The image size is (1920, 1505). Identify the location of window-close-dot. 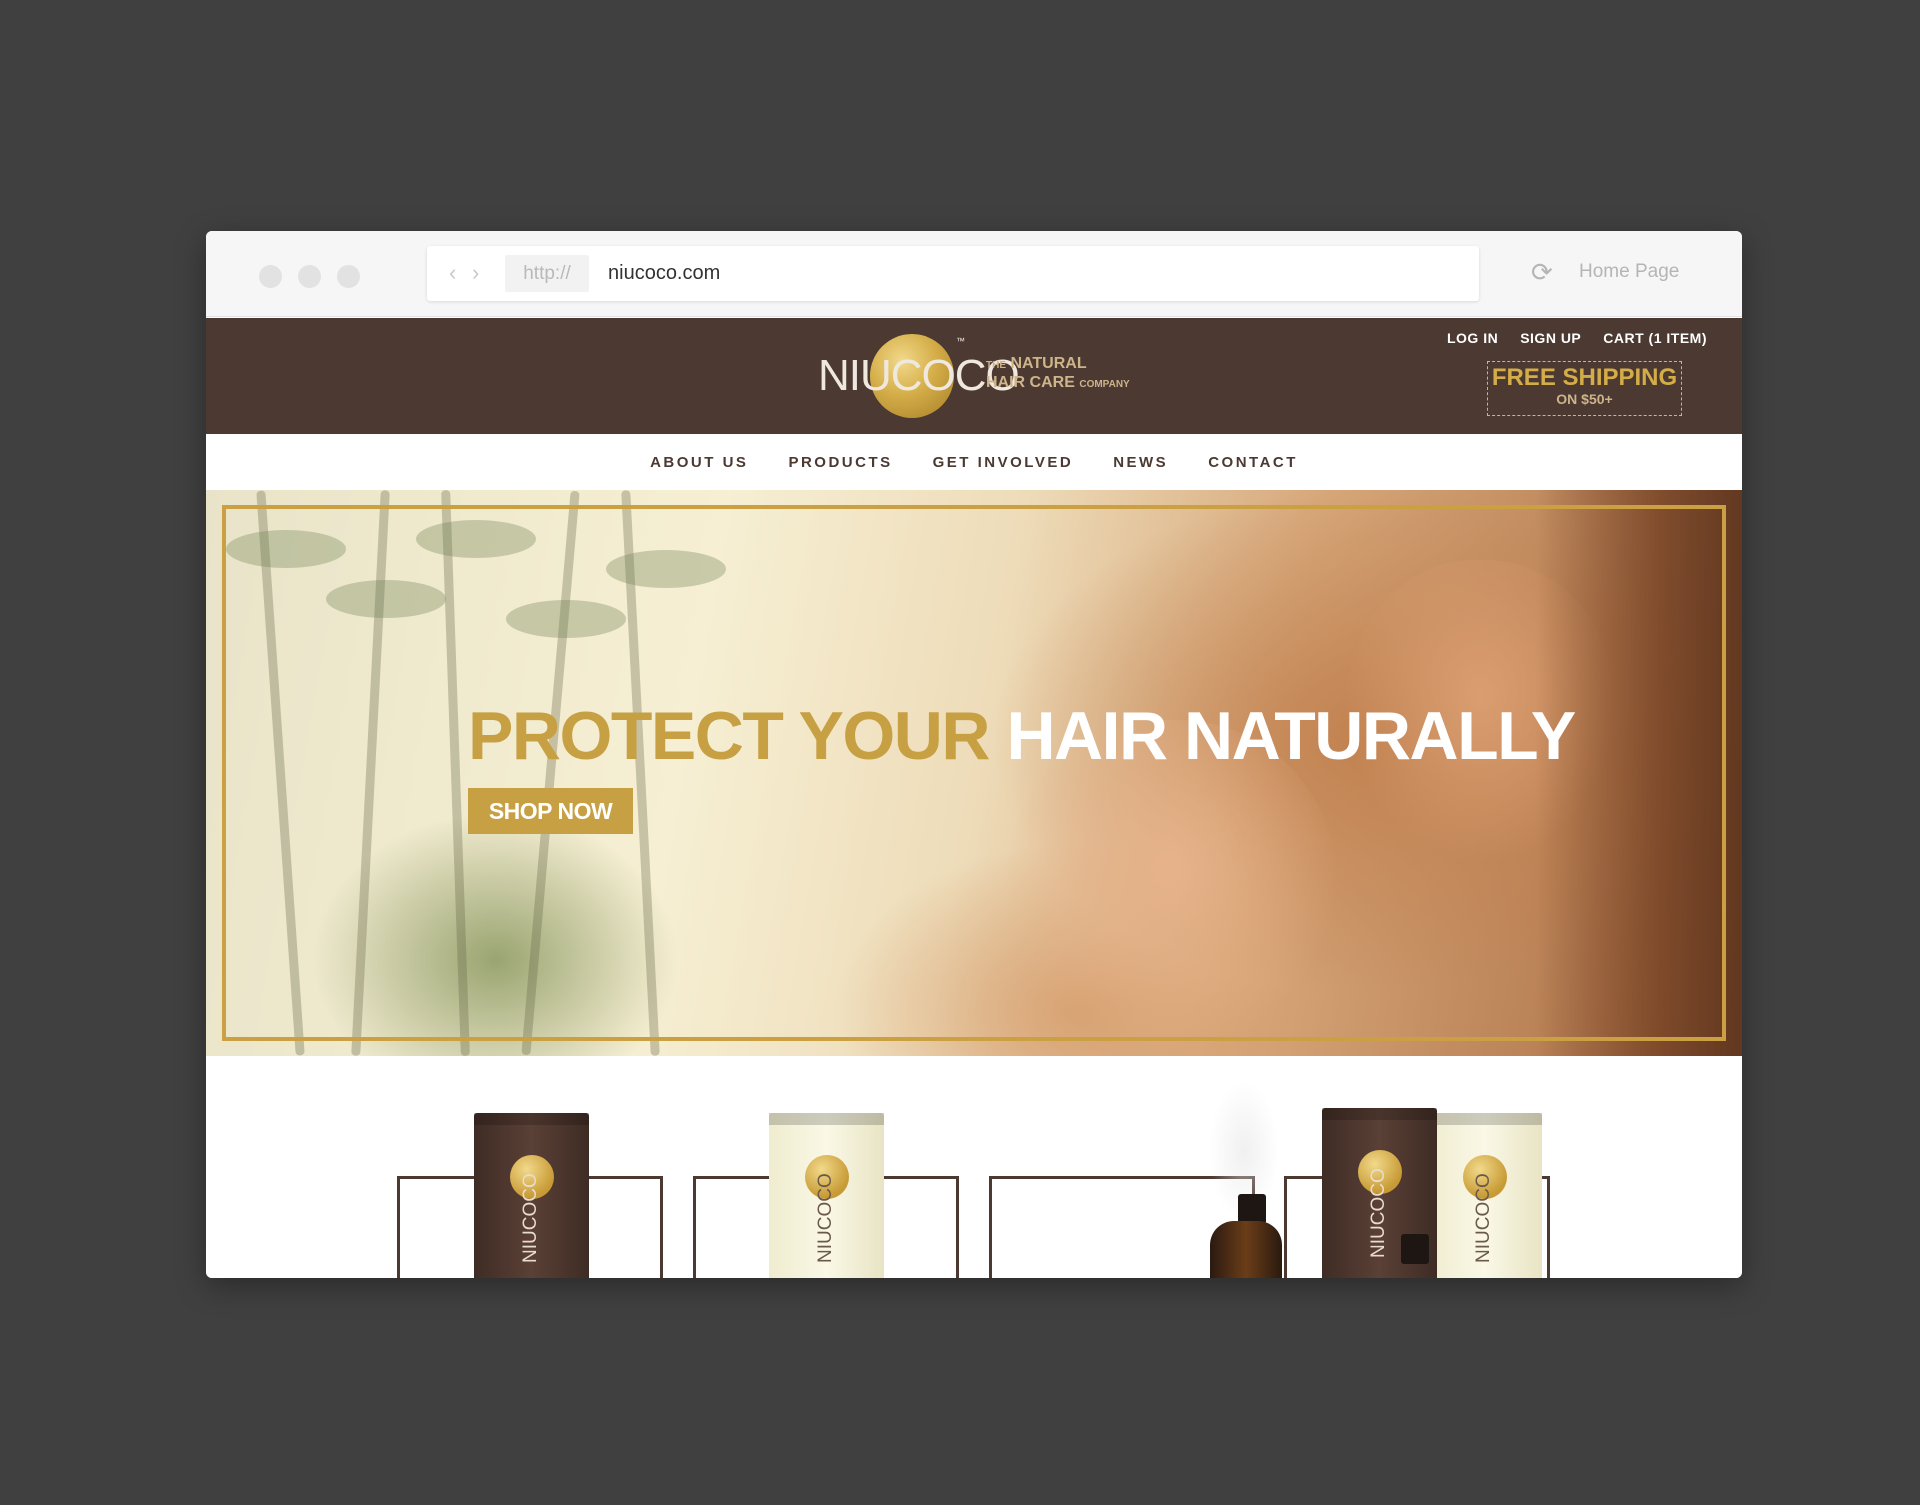
(270, 276).